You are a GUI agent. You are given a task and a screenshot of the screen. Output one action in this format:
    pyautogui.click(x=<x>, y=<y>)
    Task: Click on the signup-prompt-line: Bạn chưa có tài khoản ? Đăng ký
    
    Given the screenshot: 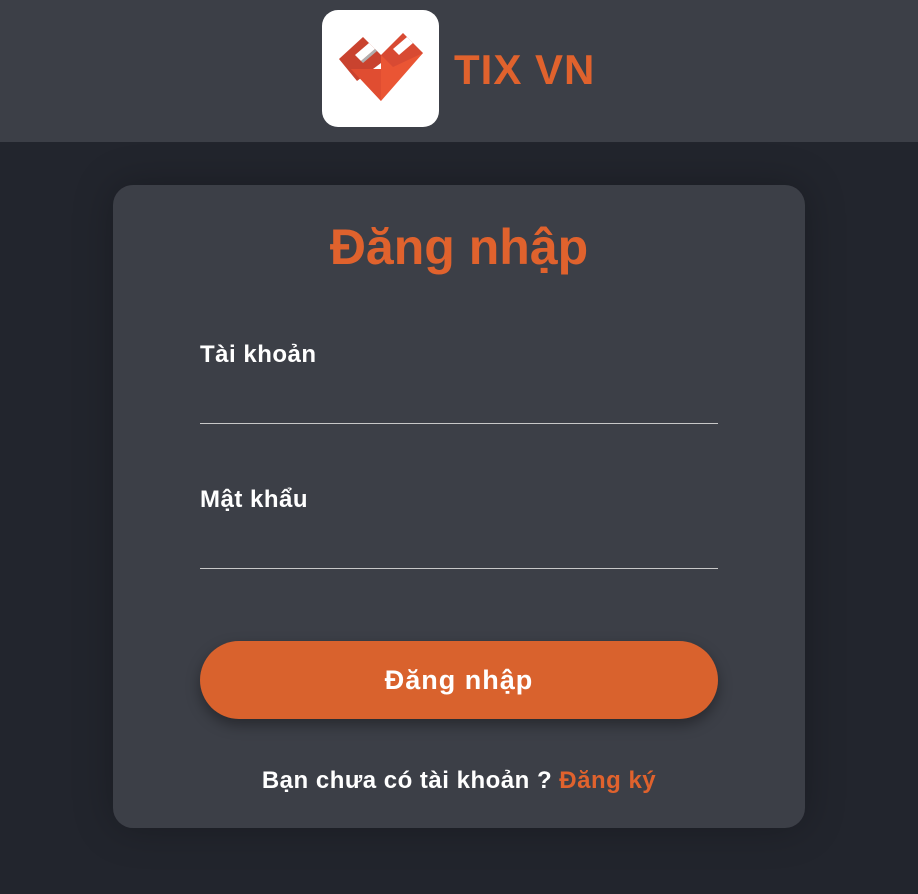 What is the action you would take?
    pyautogui.click(x=459, y=781)
    